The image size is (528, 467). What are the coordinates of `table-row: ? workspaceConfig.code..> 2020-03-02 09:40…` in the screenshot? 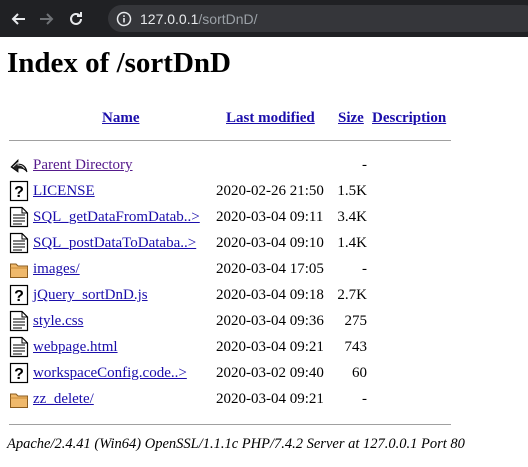 It's located at (264, 374).